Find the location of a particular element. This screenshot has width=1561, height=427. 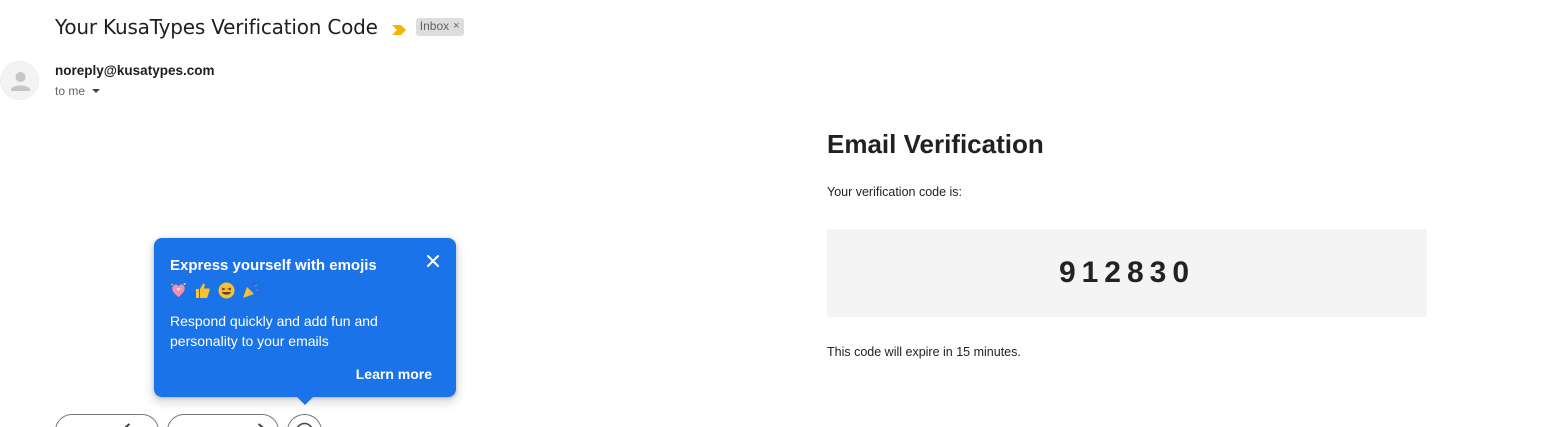

inbox-label-chip: Inbox × is located at coordinates (439, 27).